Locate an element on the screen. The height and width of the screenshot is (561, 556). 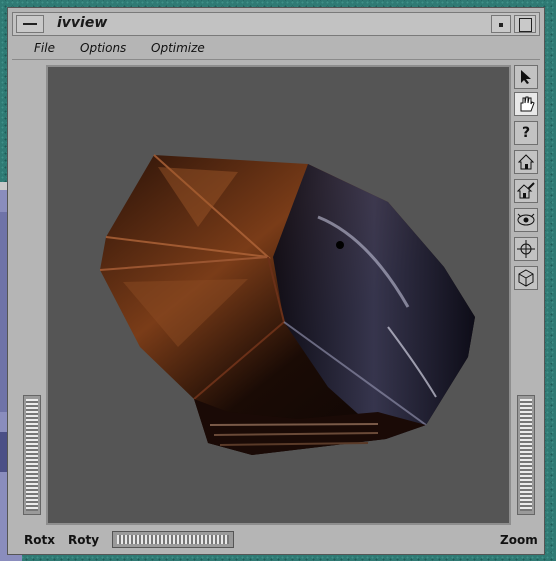
view-all-icon is located at coordinates (526, 220).